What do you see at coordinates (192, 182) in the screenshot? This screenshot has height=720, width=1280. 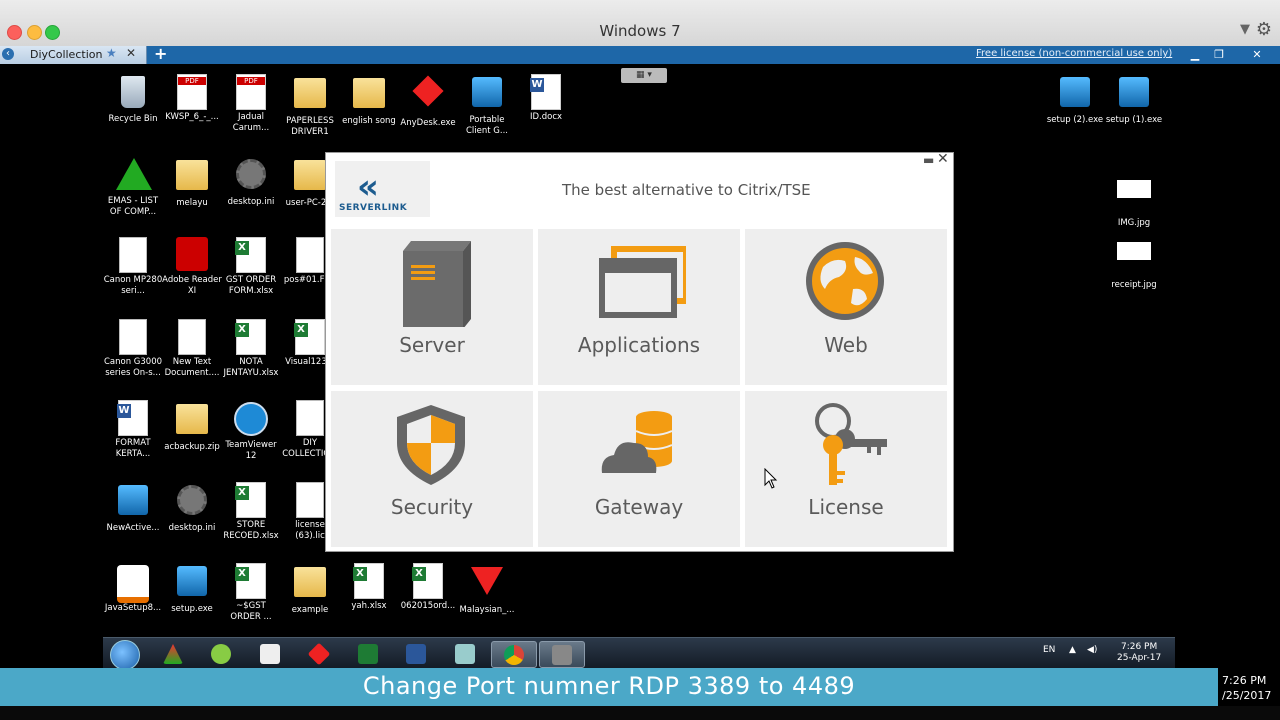 I see `desktop-icon: melayu` at bounding box center [192, 182].